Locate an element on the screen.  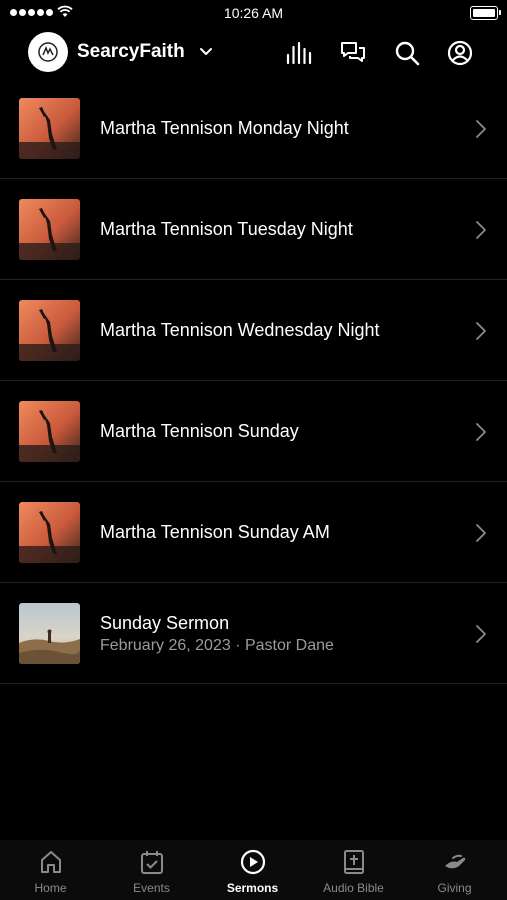
sermon-row: Martha Tennison Sunday AM is located at coordinates (253, 532).